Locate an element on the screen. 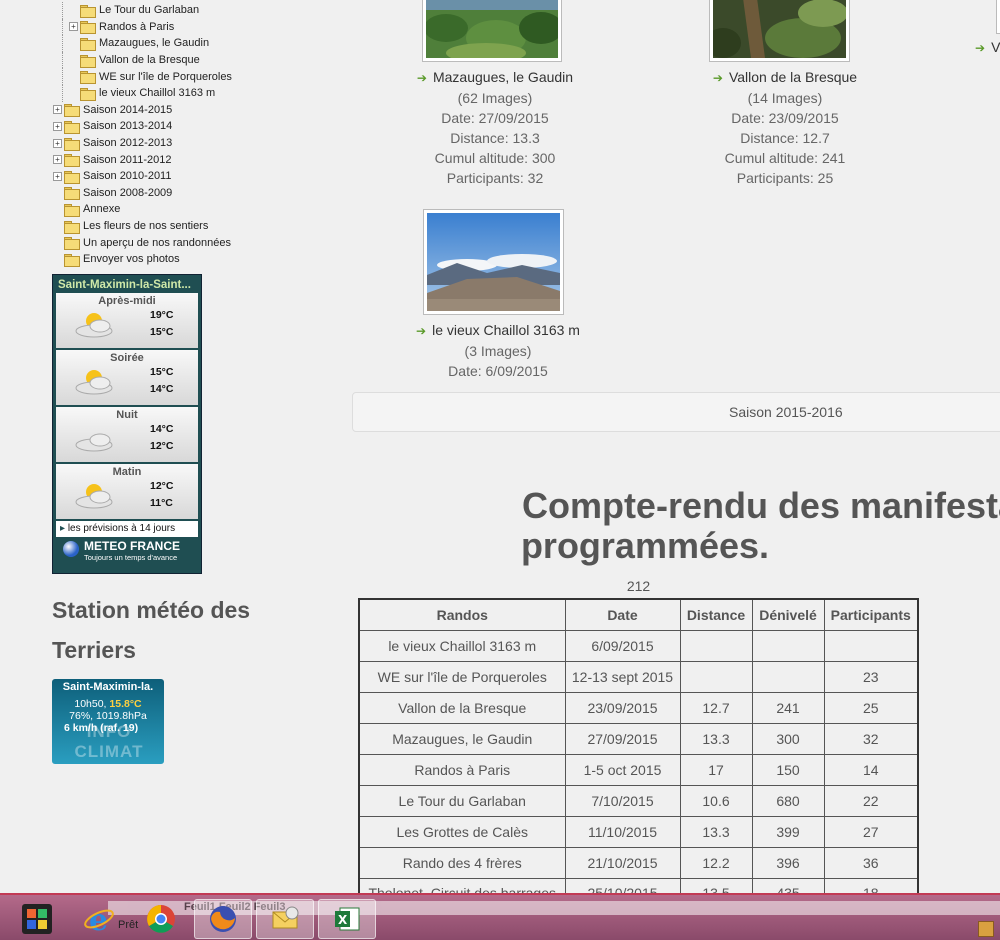 This screenshot has height=940, width=1000. meteo-temp-min: 12°C is located at coordinates (162, 446).